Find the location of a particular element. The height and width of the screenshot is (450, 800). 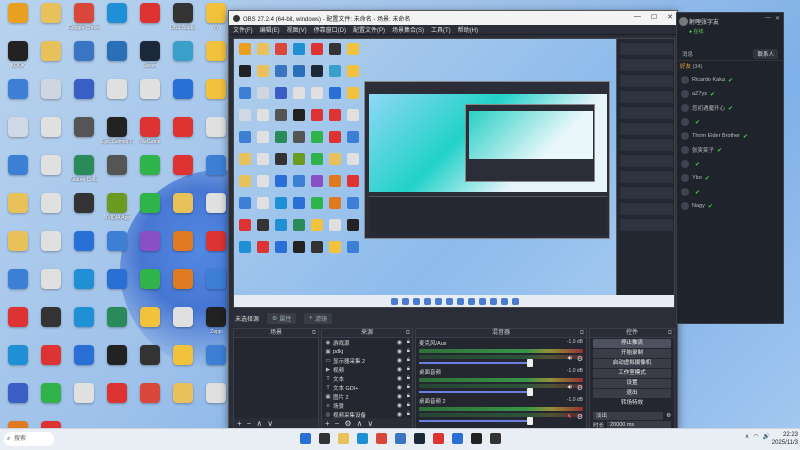

control-button: 开始录制 is located at coordinates (632, 353).